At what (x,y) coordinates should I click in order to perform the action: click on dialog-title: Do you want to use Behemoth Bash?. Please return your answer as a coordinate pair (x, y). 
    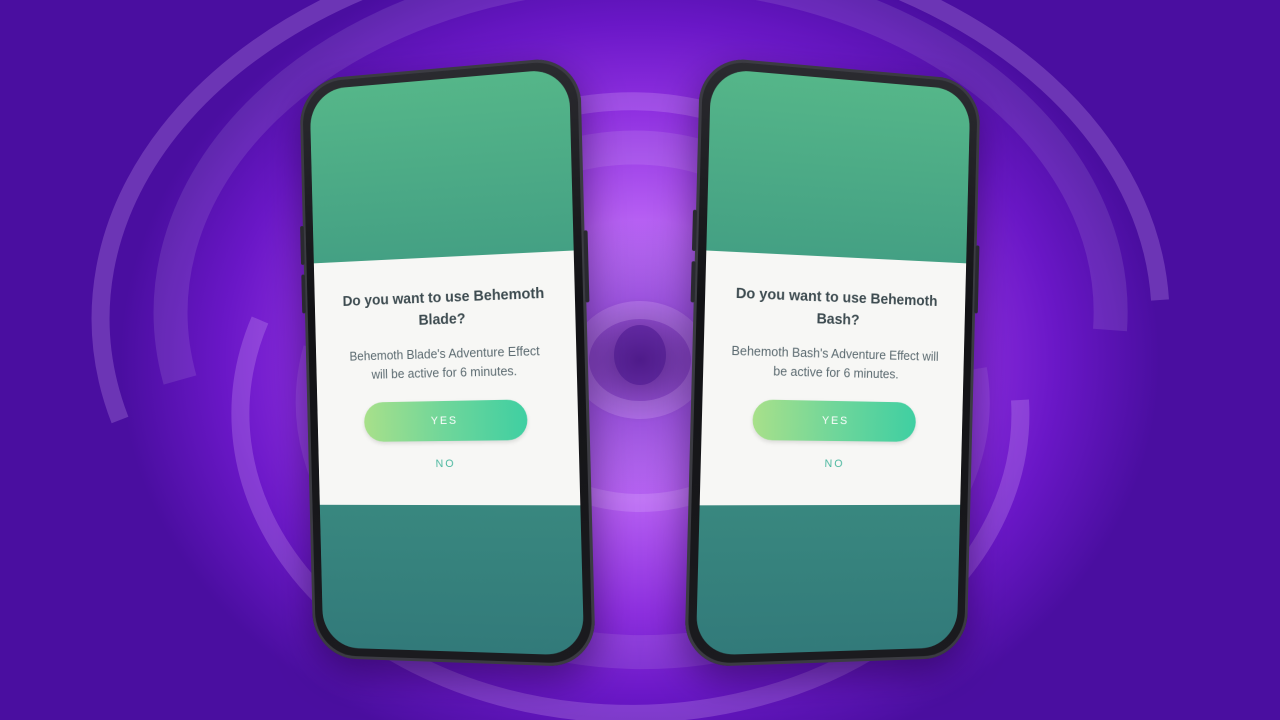
    Looking at the image, I should click on (836, 308).